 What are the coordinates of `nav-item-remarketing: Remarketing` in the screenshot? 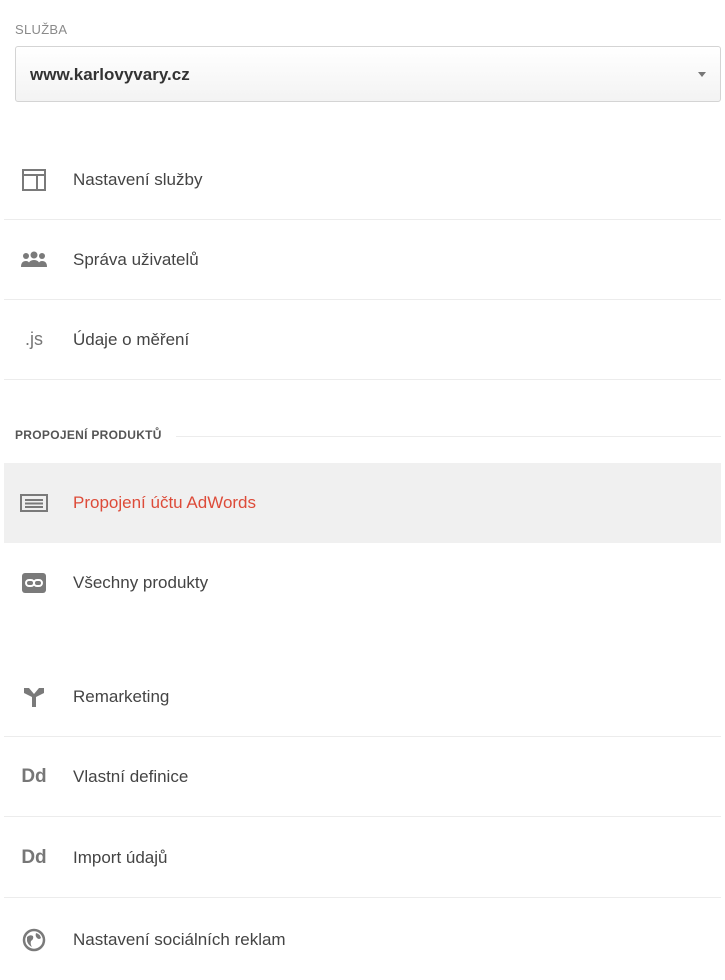 It's located at (362, 697).